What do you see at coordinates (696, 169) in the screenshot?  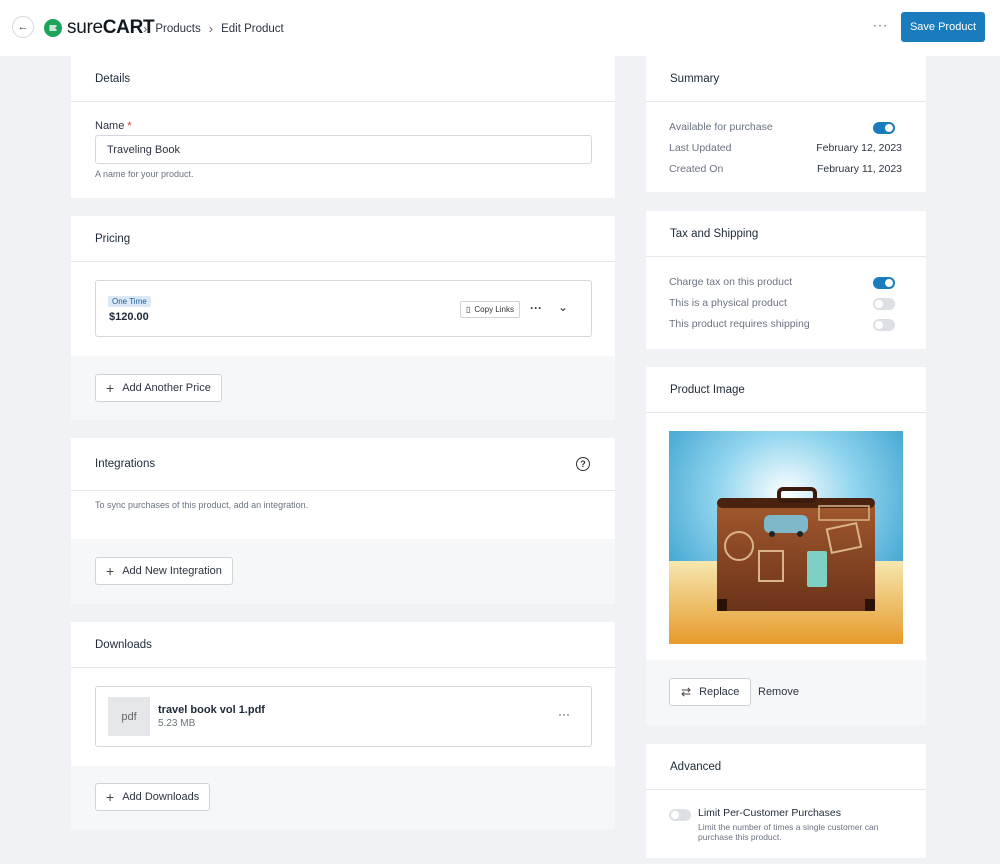 I see `created-label: Created On` at bounding box center [696, 169].